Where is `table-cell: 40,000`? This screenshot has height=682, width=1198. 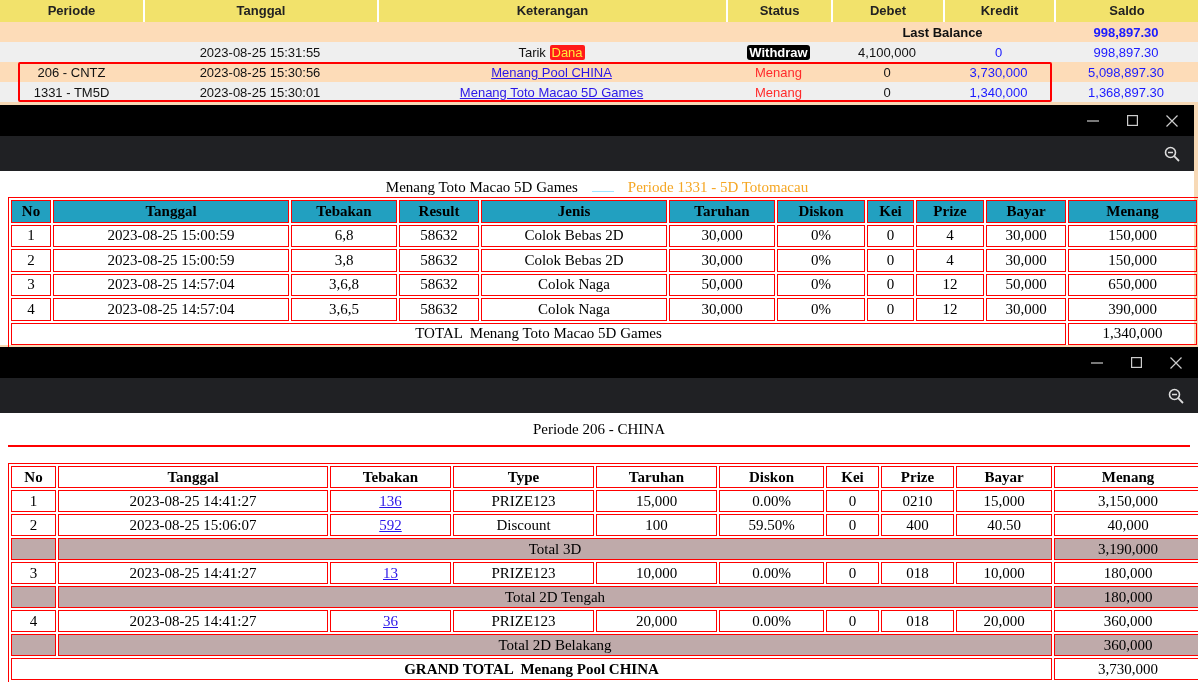 table-cell: 40,000 is located at coordinates (1126, 525).